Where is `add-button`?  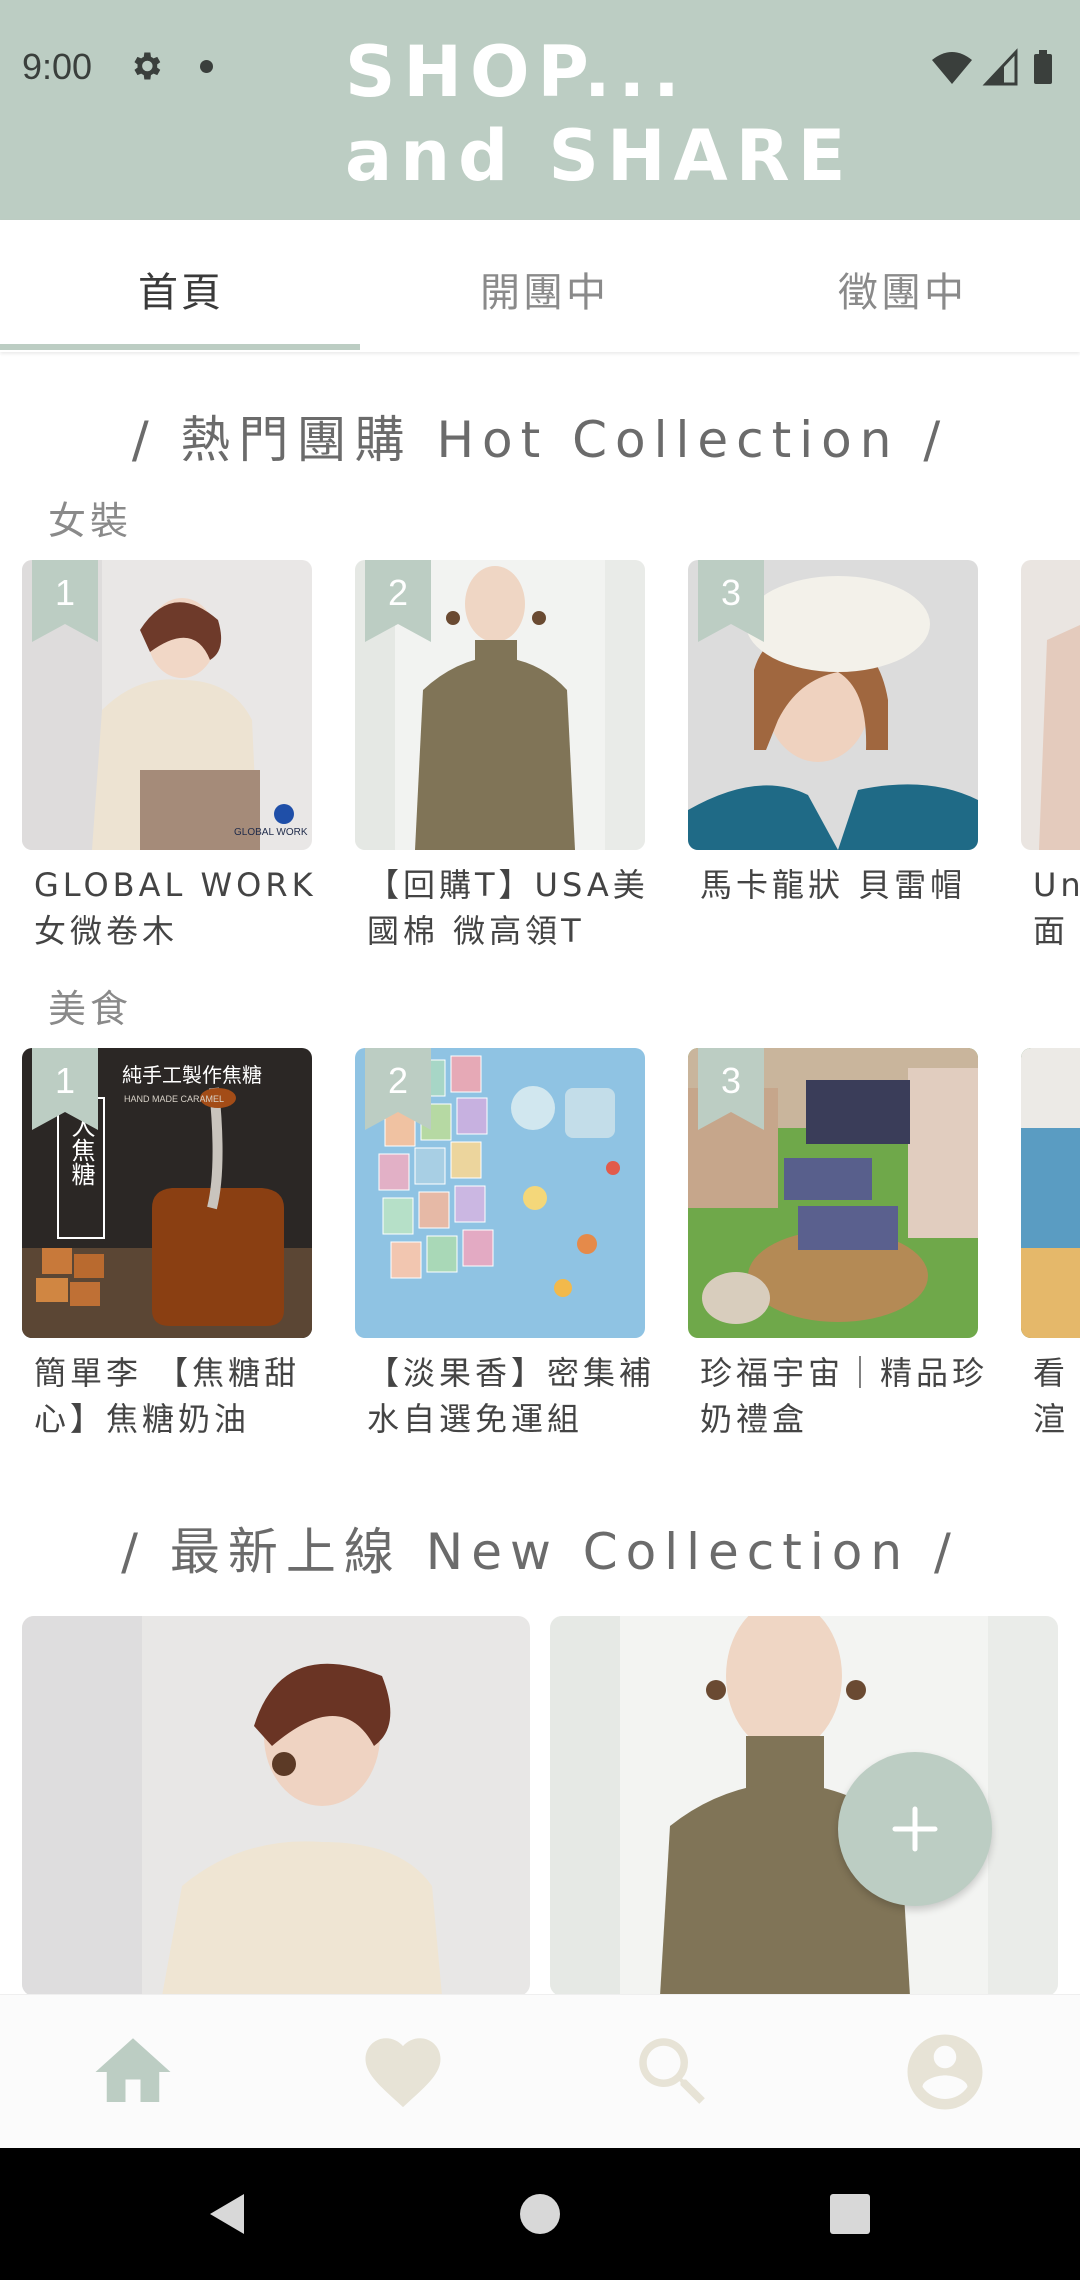
add-button is located at coordinates (915, 1829).